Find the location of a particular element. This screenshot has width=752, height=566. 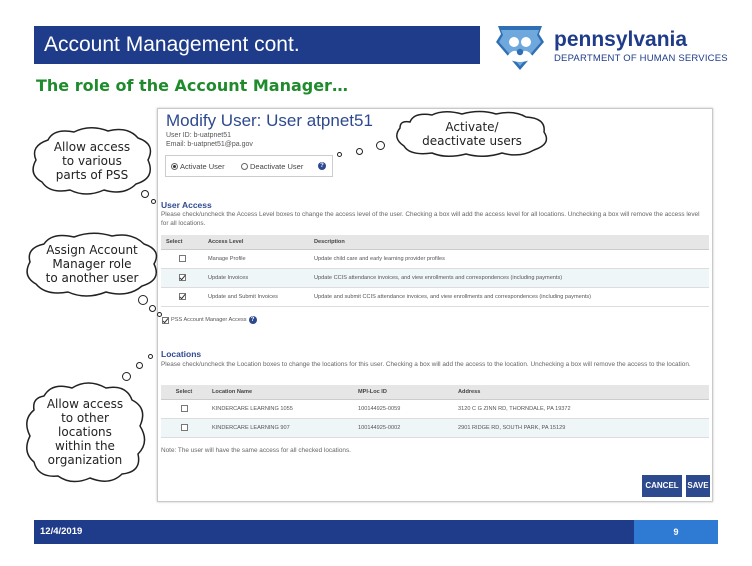

deactivate-user-label: Deactivate User is located at coordinates (277, 166).